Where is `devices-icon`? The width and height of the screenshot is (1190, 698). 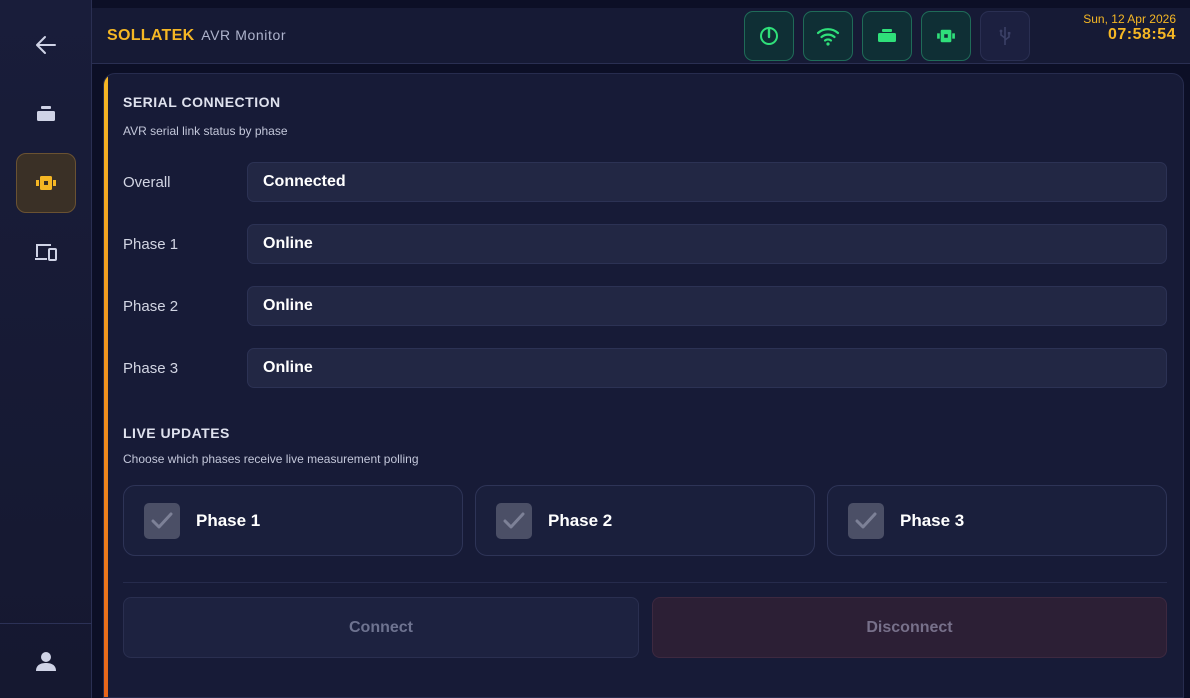 devices-icon is located at coordinates (46, 252).